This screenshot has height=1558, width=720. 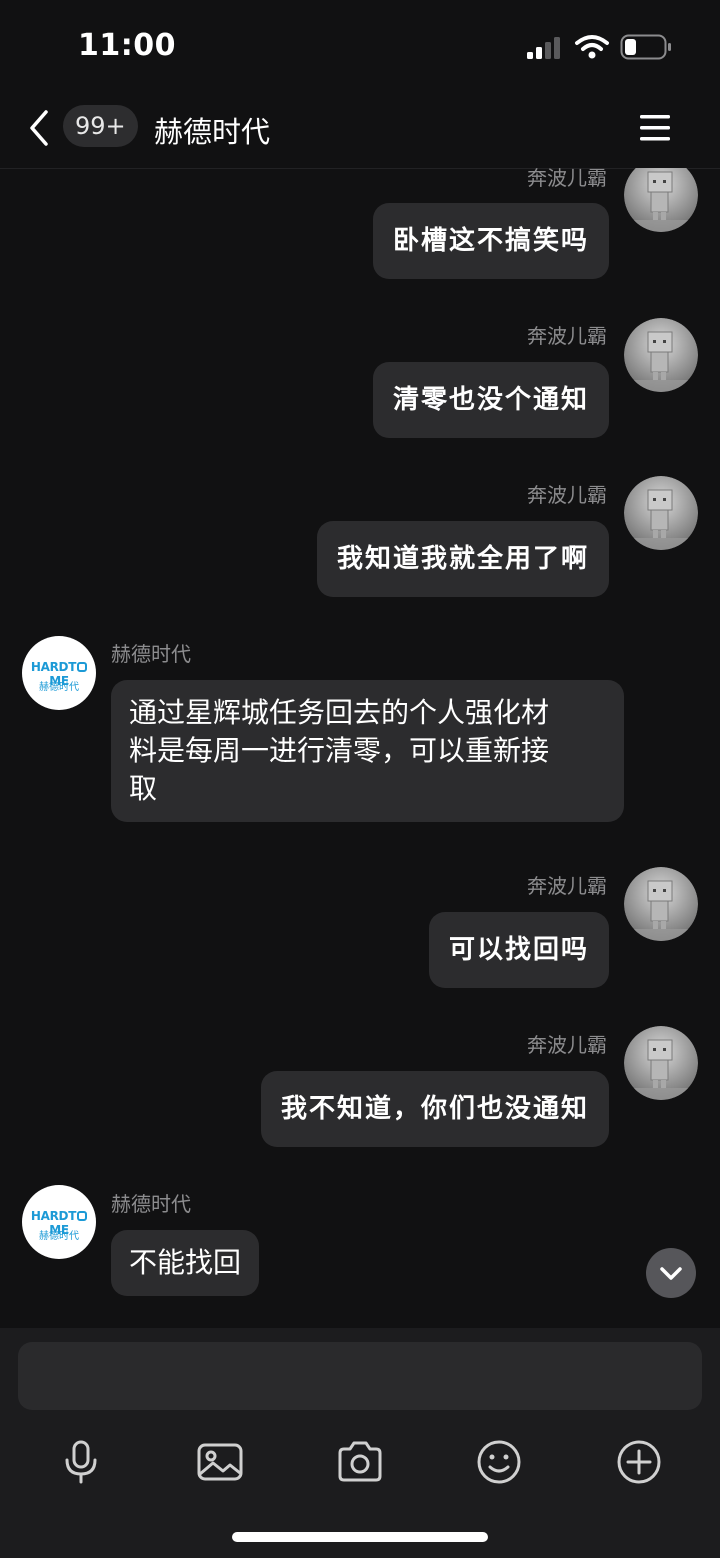 I want to click on chevron-down-icon, so click(x=671, y=1273).